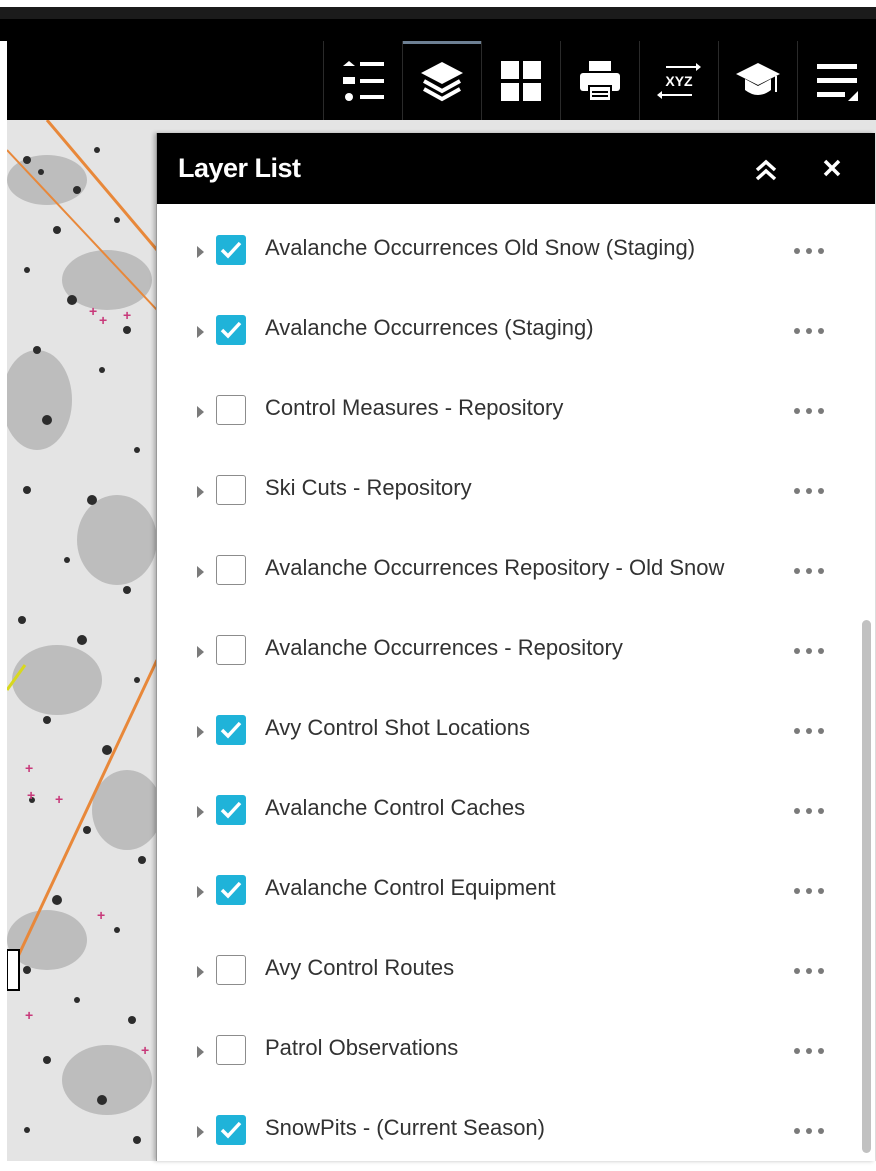 Image resolution: width=876 pixels, height=1171 pixels. Describe the element at coordinates (438, 30) in the screenshot. I see `header-gap` at that location.